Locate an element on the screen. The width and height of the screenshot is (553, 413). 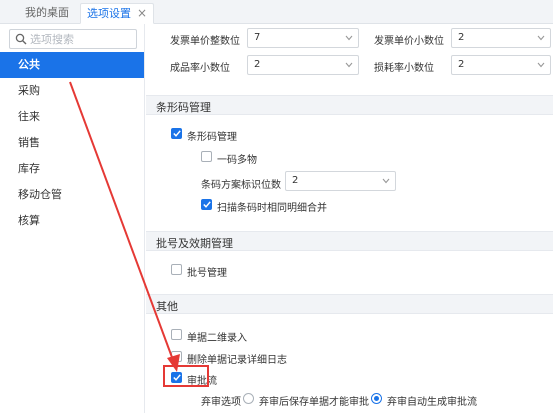
merge-same-checkbox is located at coordinates (206, 204).